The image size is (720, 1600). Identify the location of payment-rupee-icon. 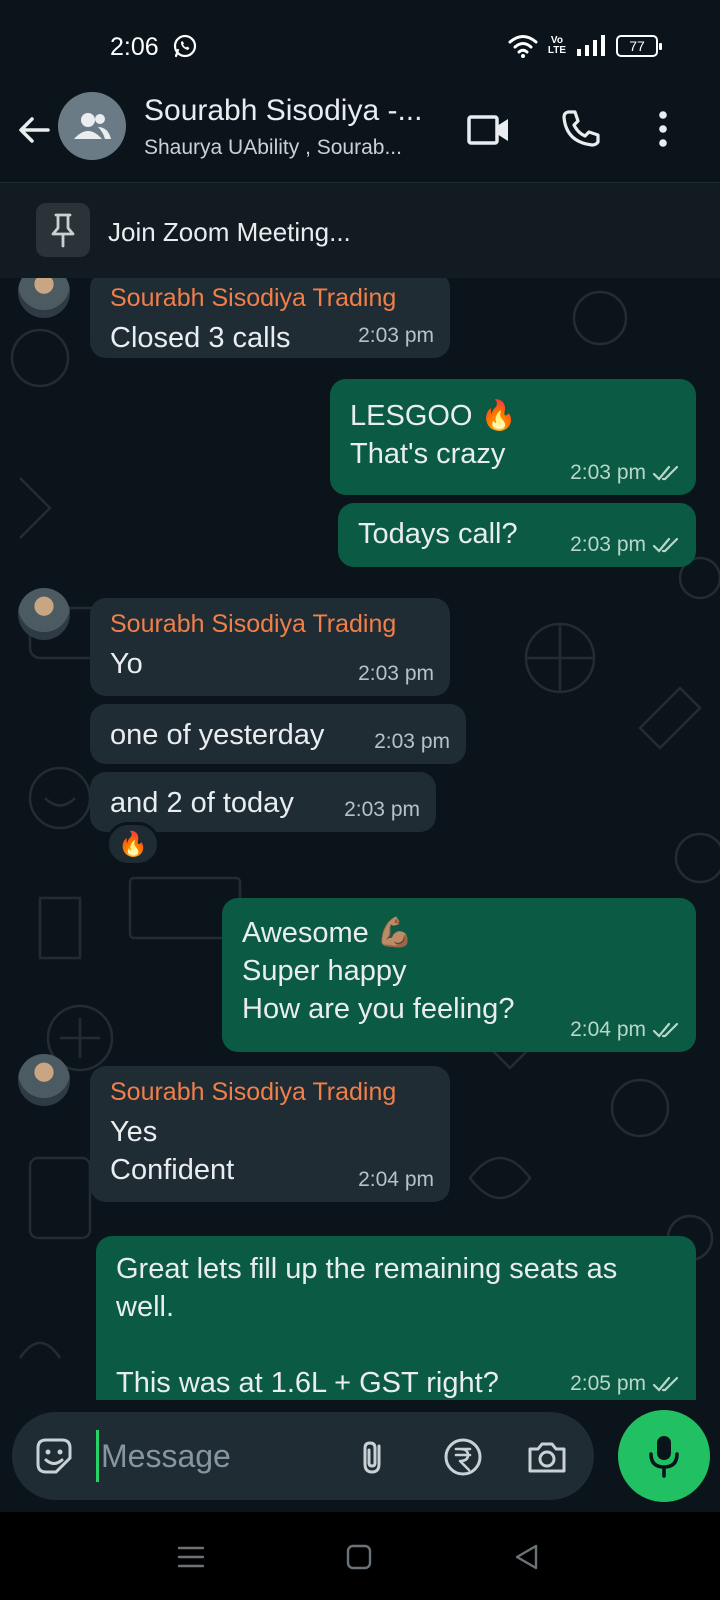
(463, 1457).